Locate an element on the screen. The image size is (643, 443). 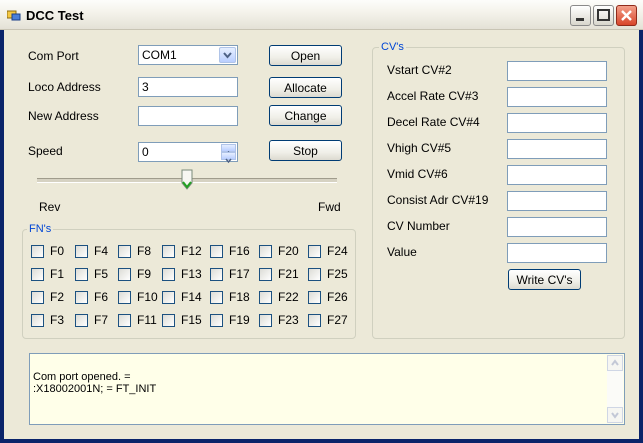
fn-checkbox-f3 is located at coordinates (37, 320).